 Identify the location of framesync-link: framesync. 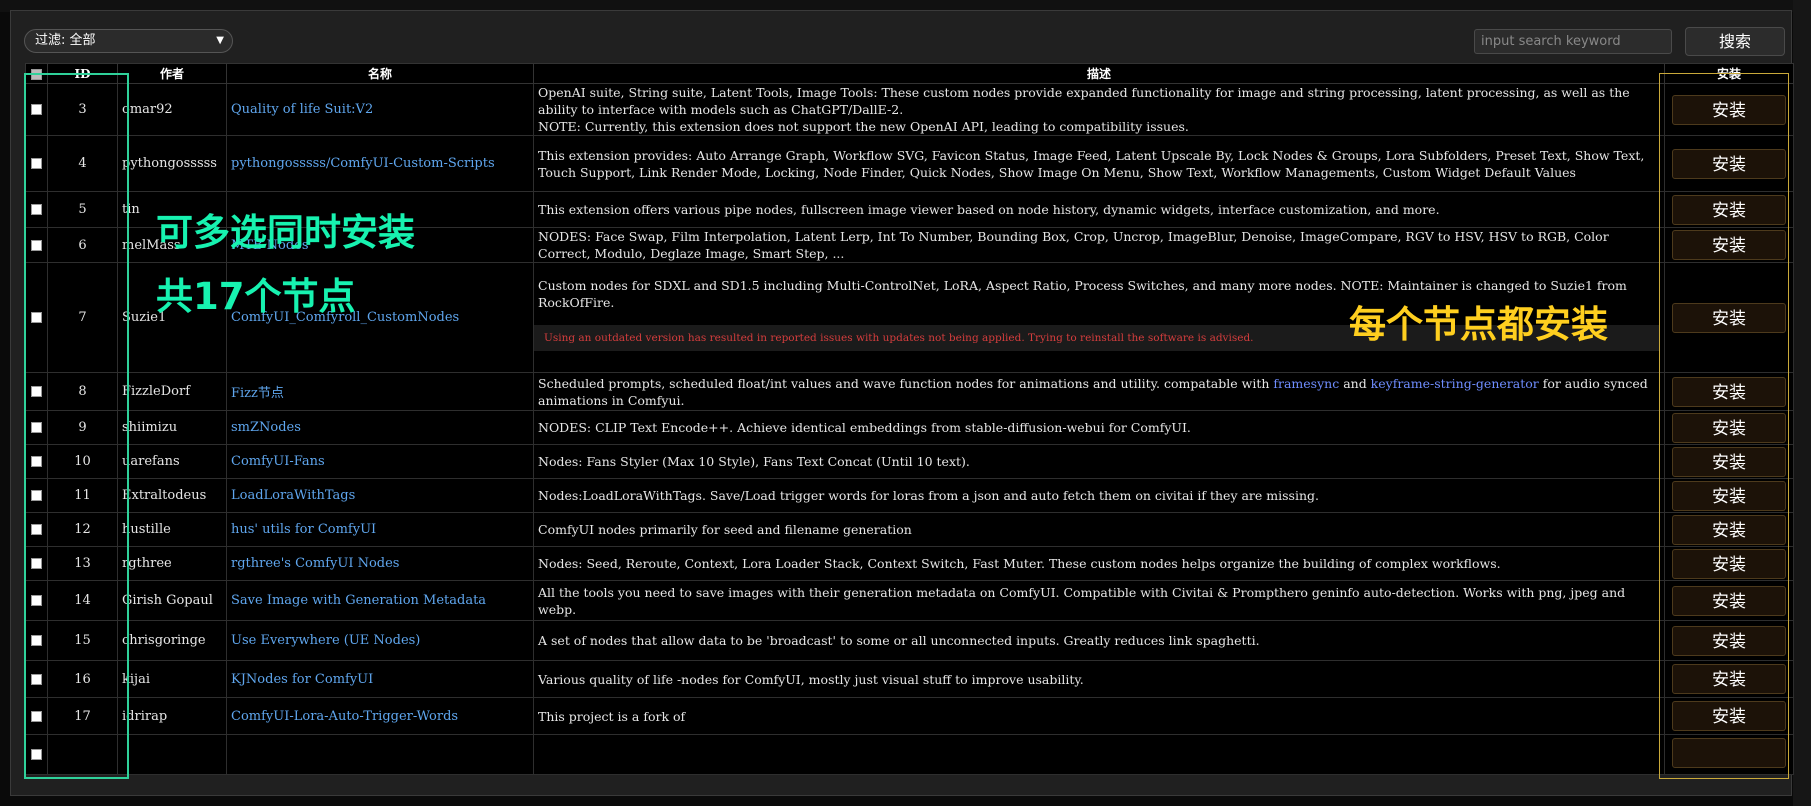
(1306, 383).